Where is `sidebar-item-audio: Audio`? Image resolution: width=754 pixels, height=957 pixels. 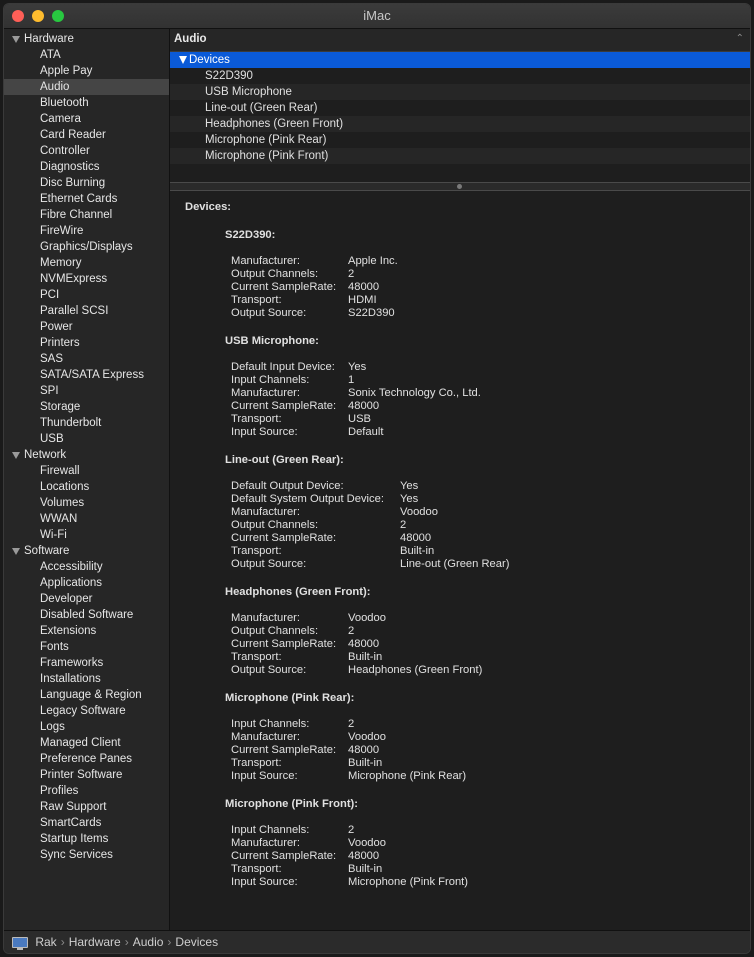
sidebar-item-audio: Audio is located at coordinates (86, 87).